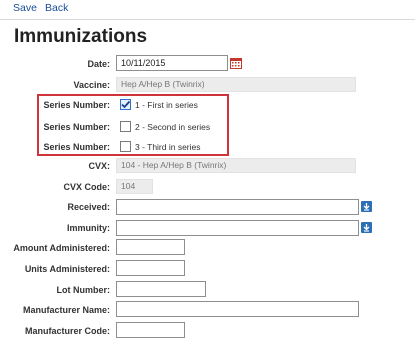 The width and height of the screenshot is (415, 357). What do you see at coordinates (88, 207) in the screenshot?
I see `received-label: Received:` at bounding box center [88, 207].